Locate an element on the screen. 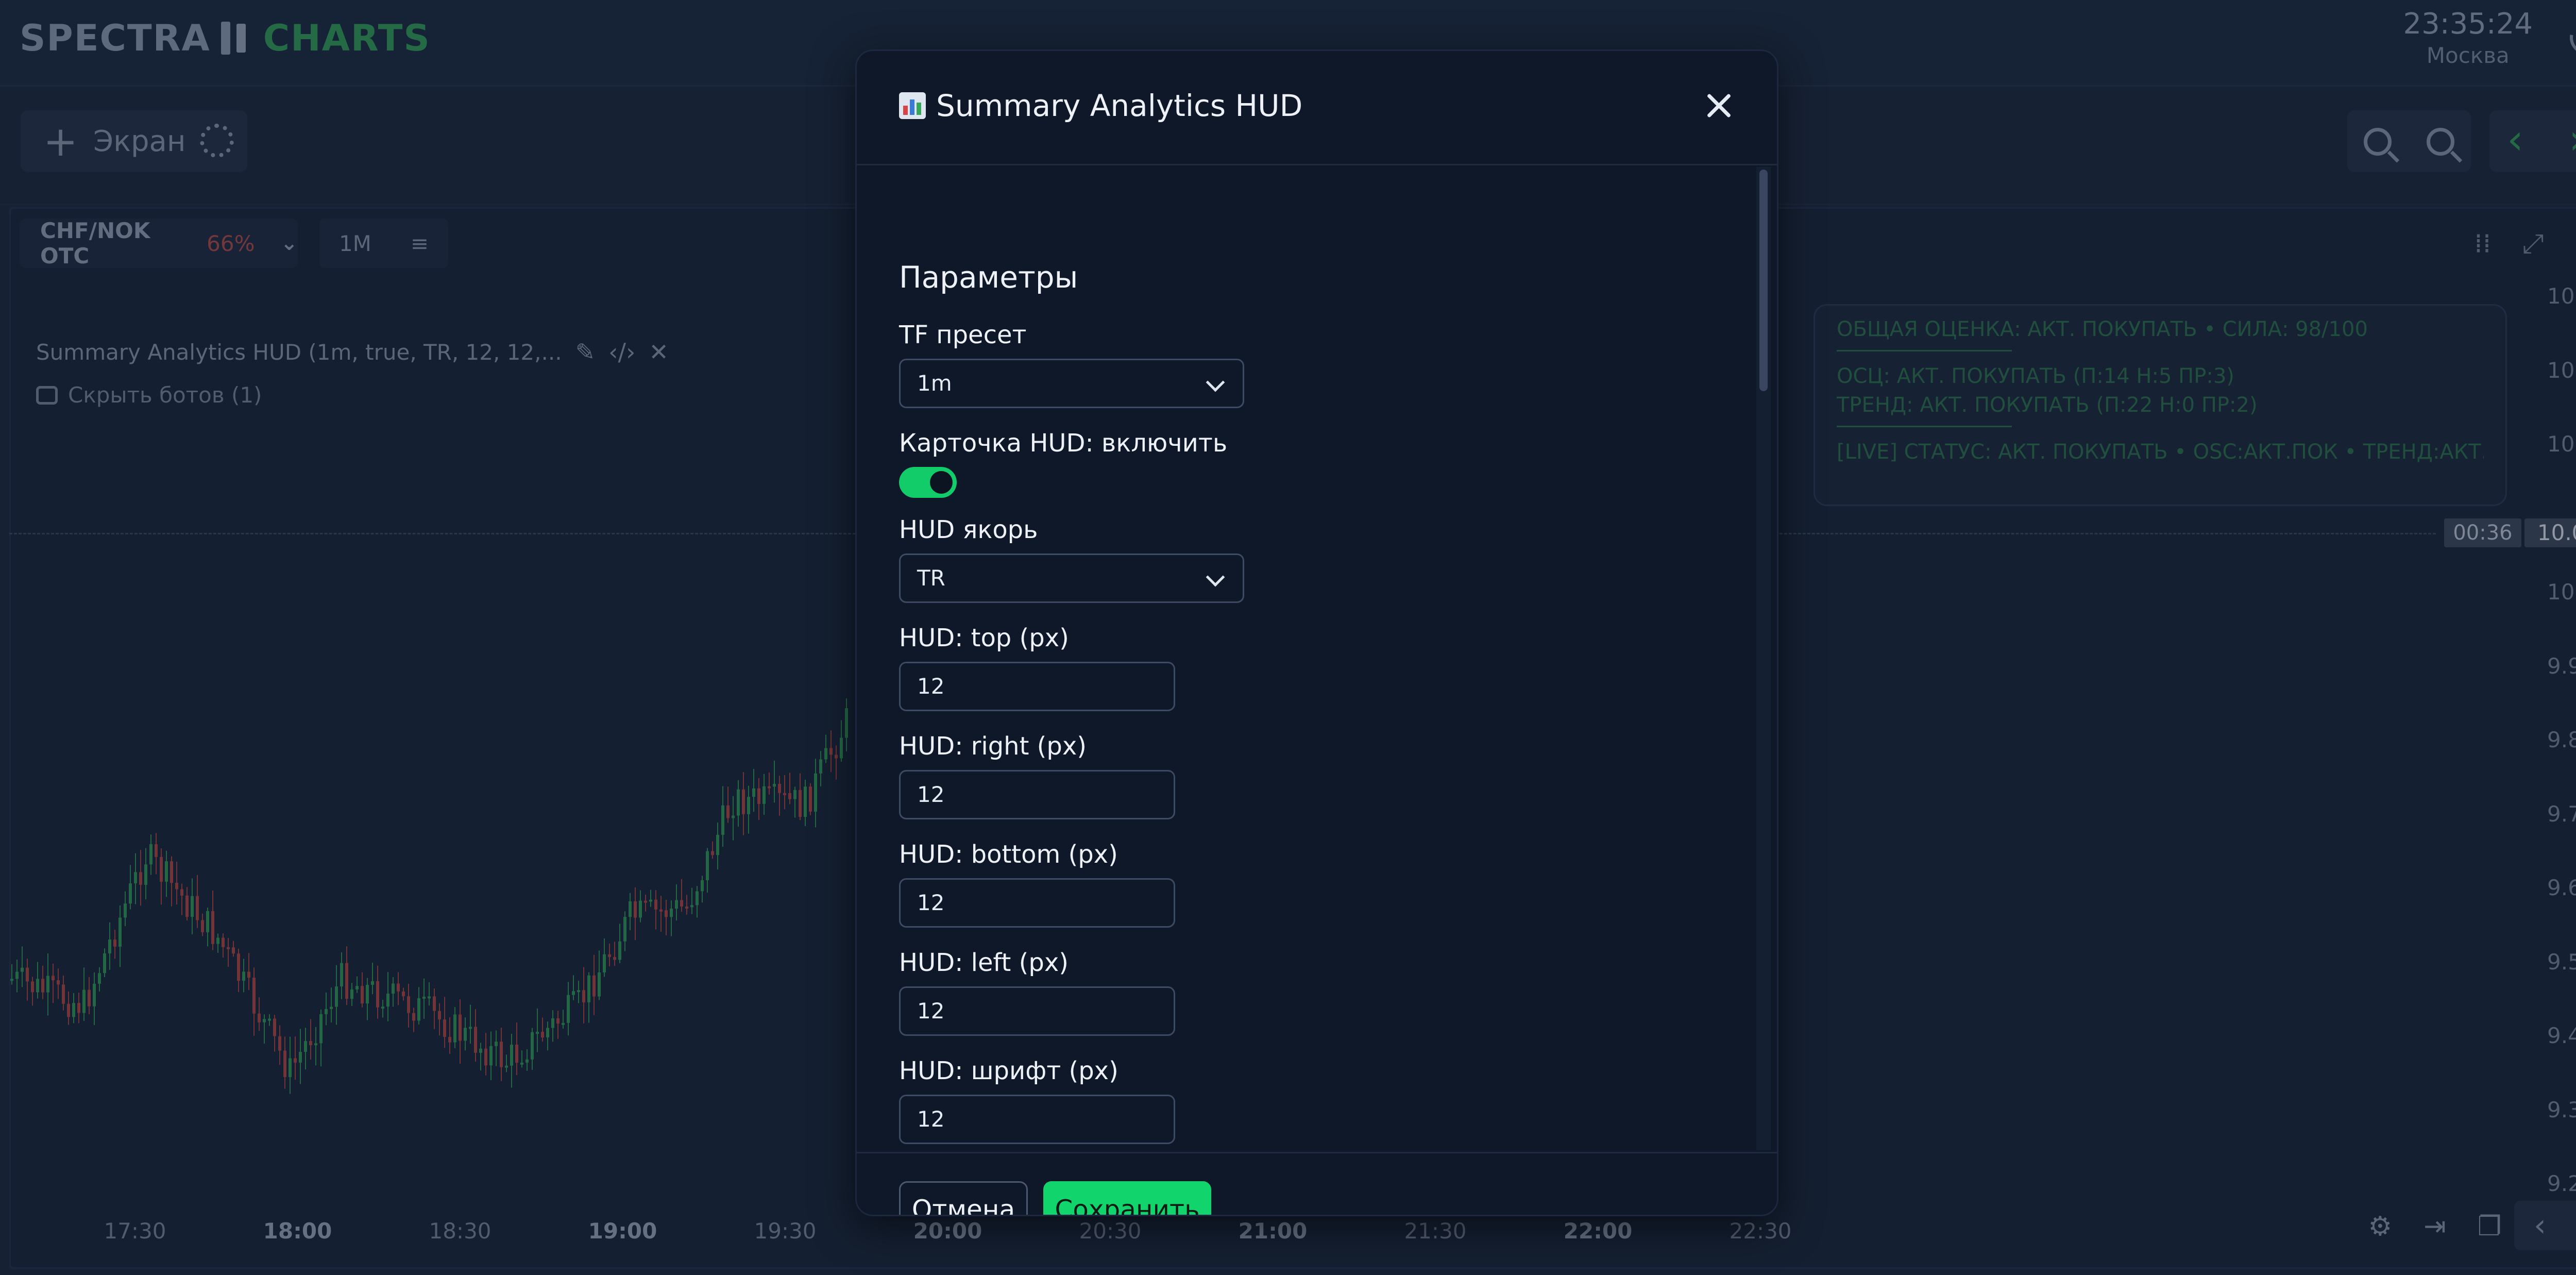  modal-header: Summary Analytics HUD is located at coordinates (1317, 108).